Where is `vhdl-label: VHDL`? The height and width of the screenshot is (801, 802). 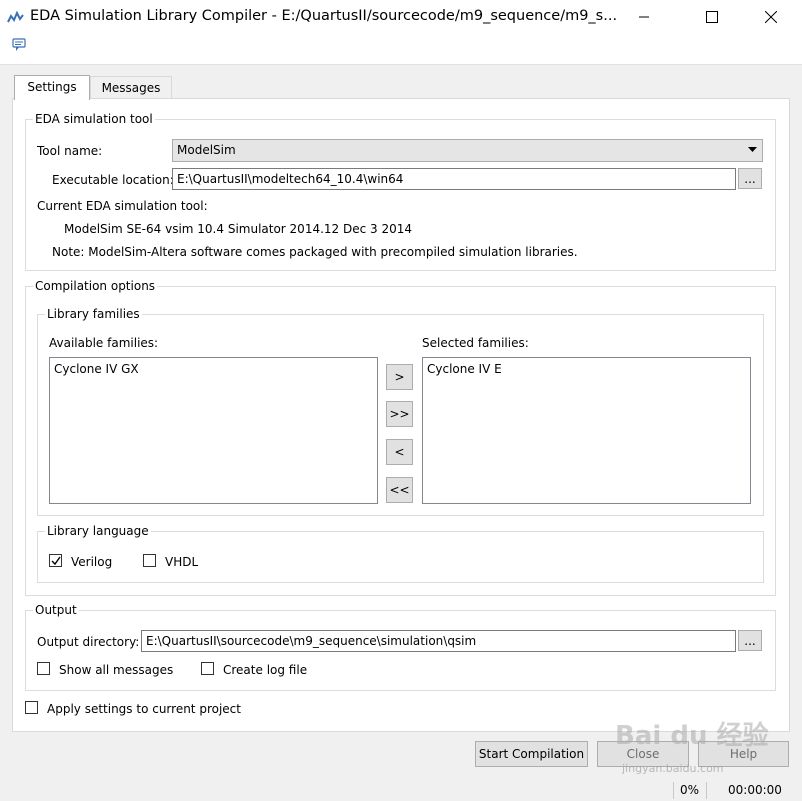 vhdl-label: VHDL is located at coordinates (182, 562).